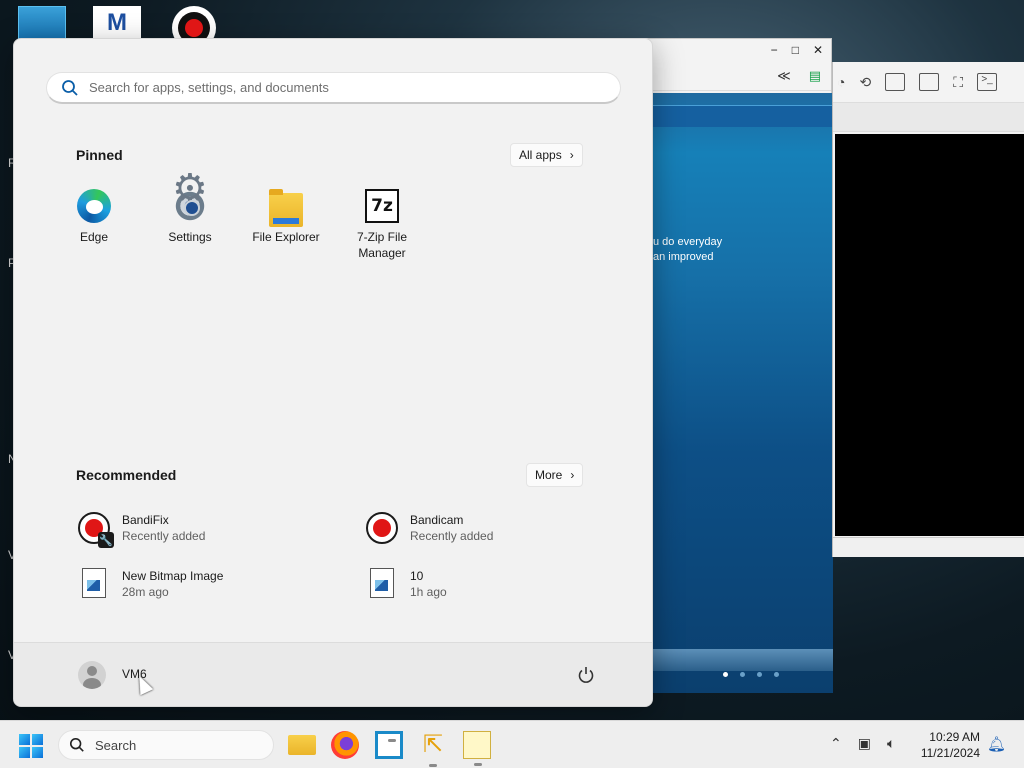 The height and width of the screenshot is (768, 1024). I want to click on recommended-item-bandicam: Bandicam Recently added, so click(429, 528).